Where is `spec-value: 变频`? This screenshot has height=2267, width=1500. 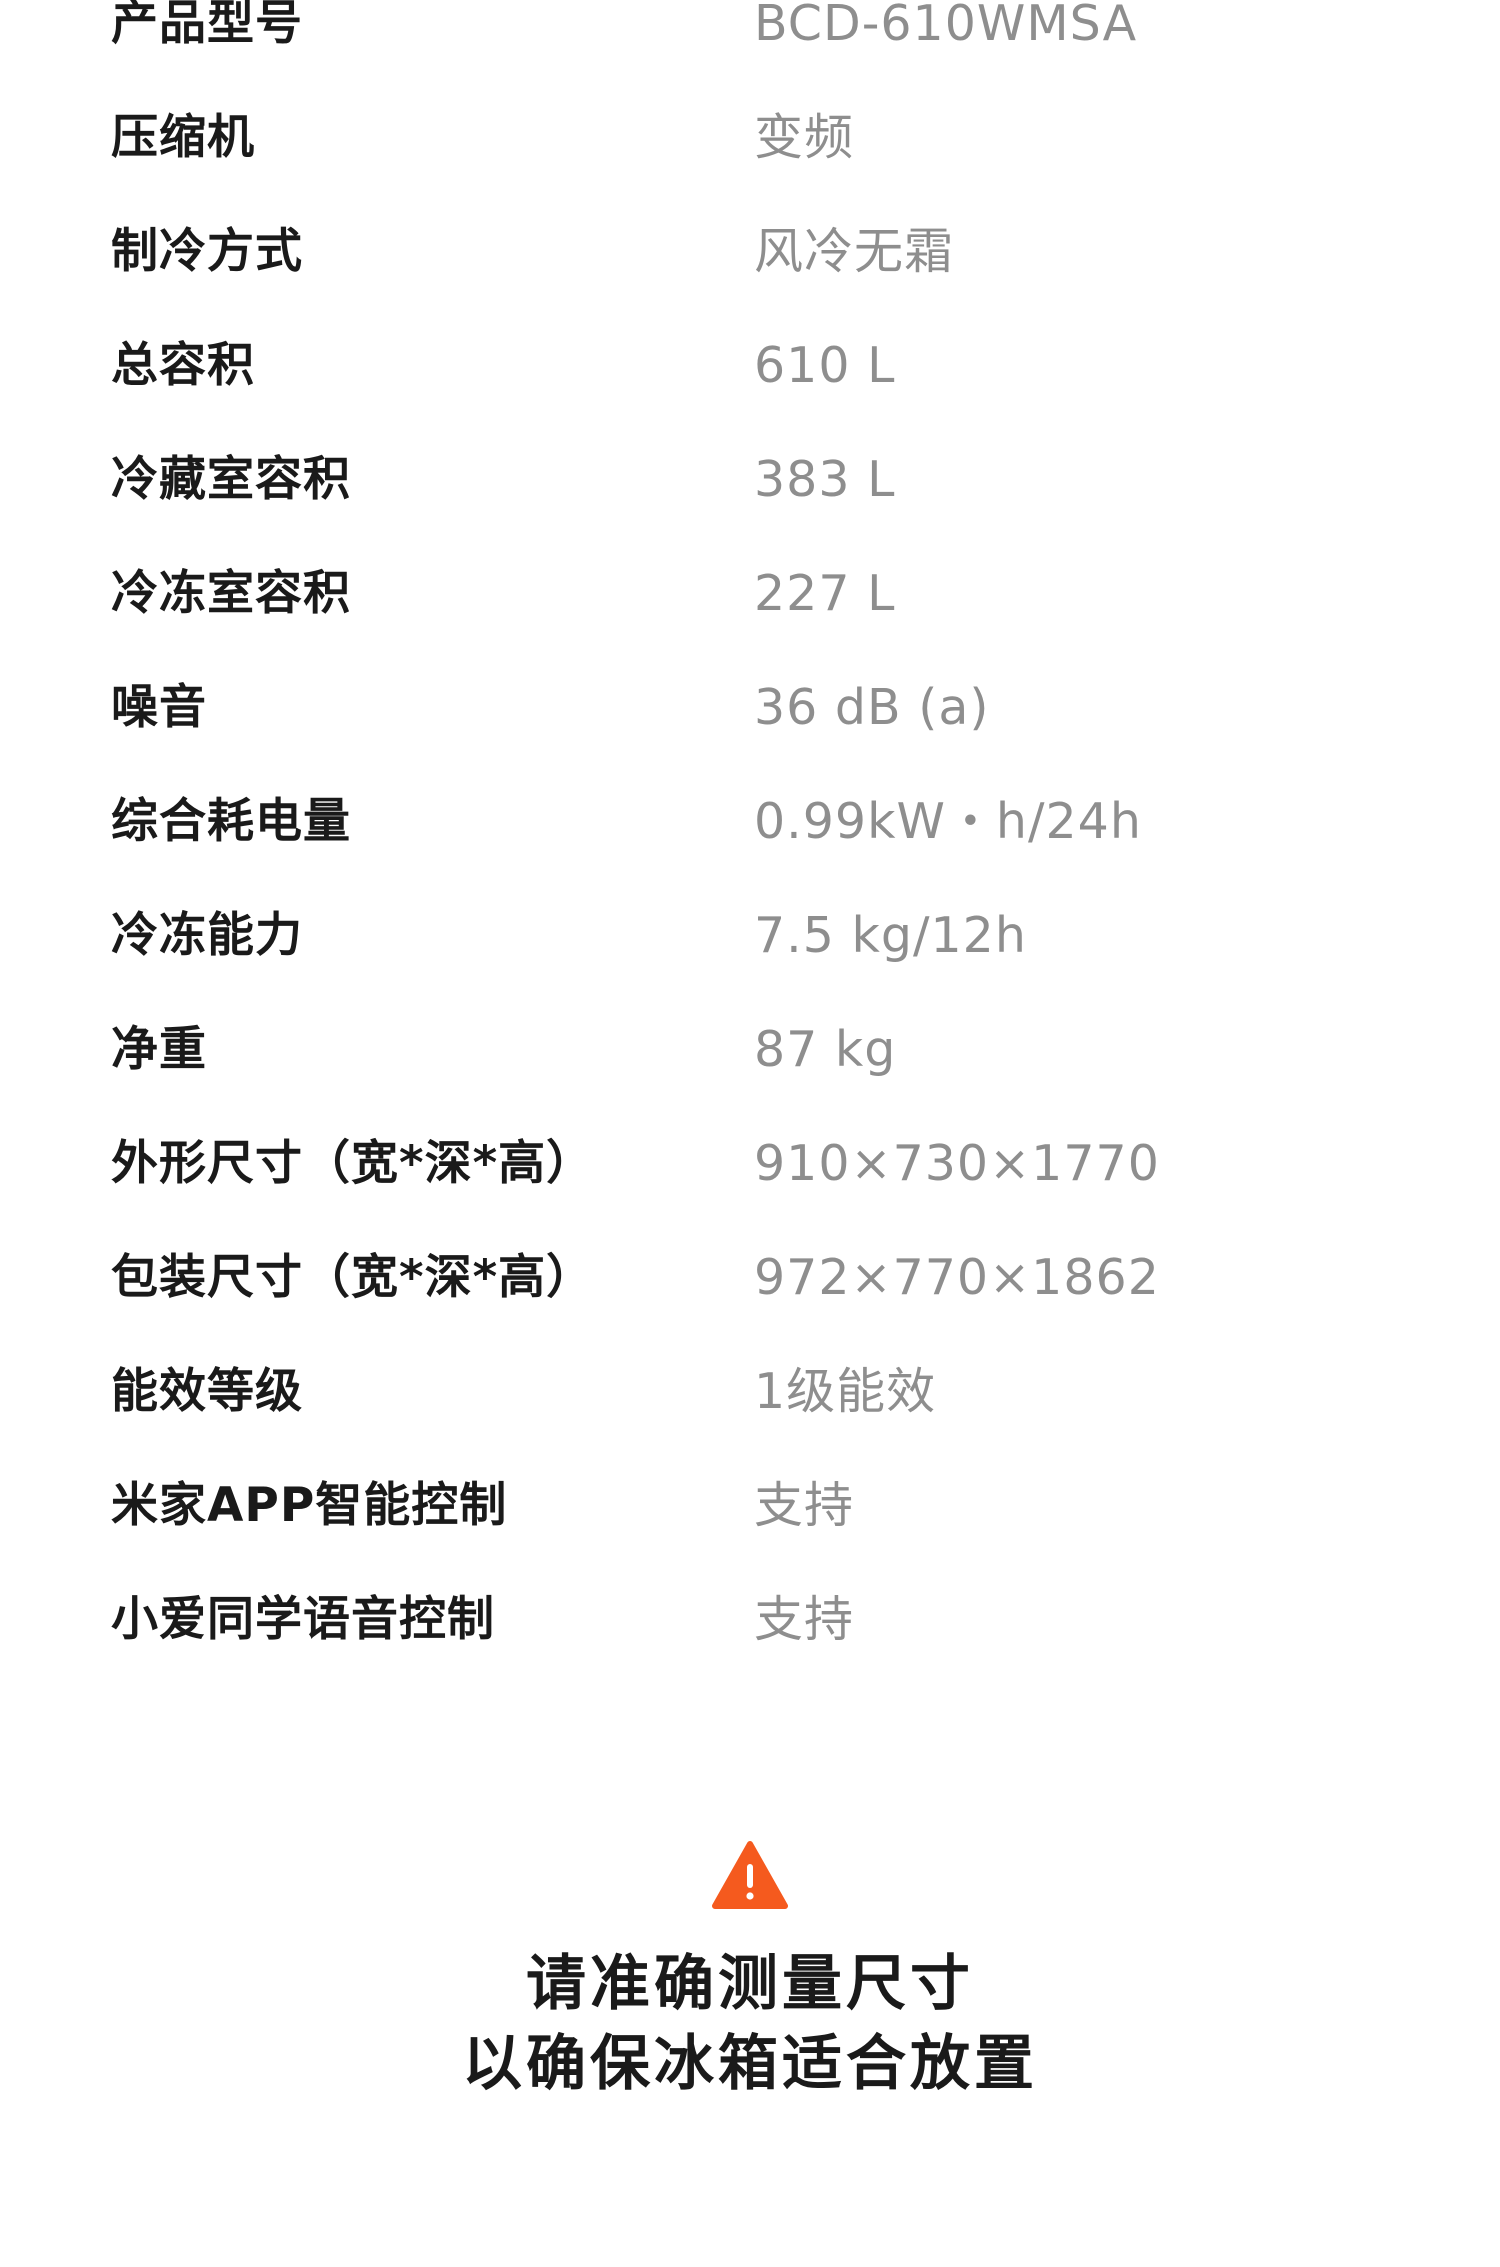
spec-value: 变频 is located at coordinates (804, 137).